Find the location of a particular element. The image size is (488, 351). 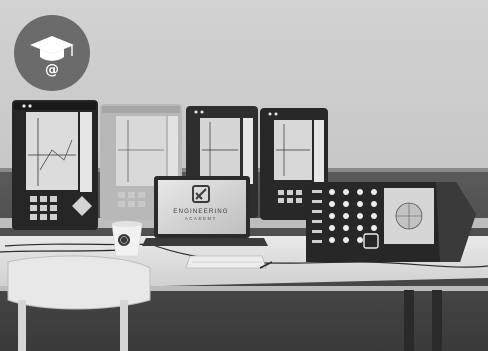

cup-logo-icon is located at coordinates (124, 240).